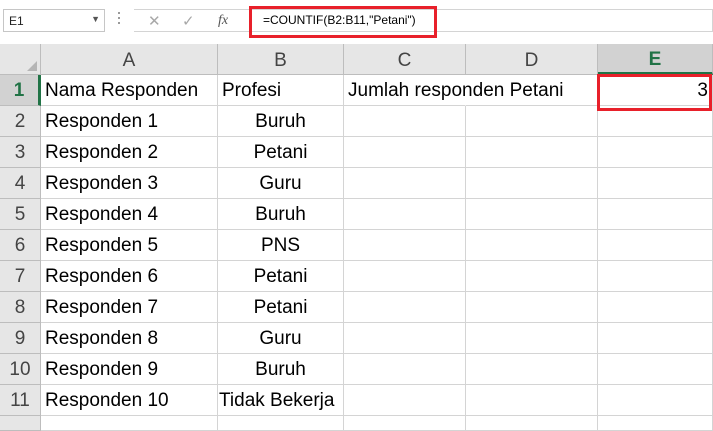 The height and width of the screenshot is (431, 713). What do you see at coordinates (532, 338) in the screenshot?
I see `cell-d9` at bounding box center [532, 338].